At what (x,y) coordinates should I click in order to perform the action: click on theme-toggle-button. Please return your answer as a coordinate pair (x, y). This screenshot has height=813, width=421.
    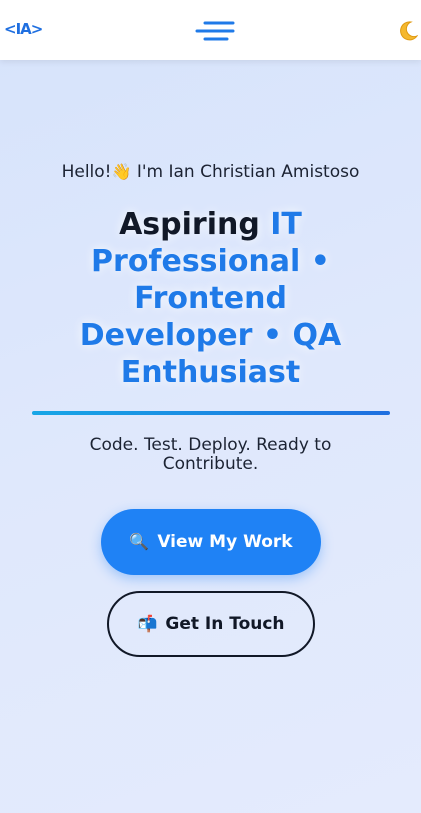
    Looking at the image, I should click on (407, 31).